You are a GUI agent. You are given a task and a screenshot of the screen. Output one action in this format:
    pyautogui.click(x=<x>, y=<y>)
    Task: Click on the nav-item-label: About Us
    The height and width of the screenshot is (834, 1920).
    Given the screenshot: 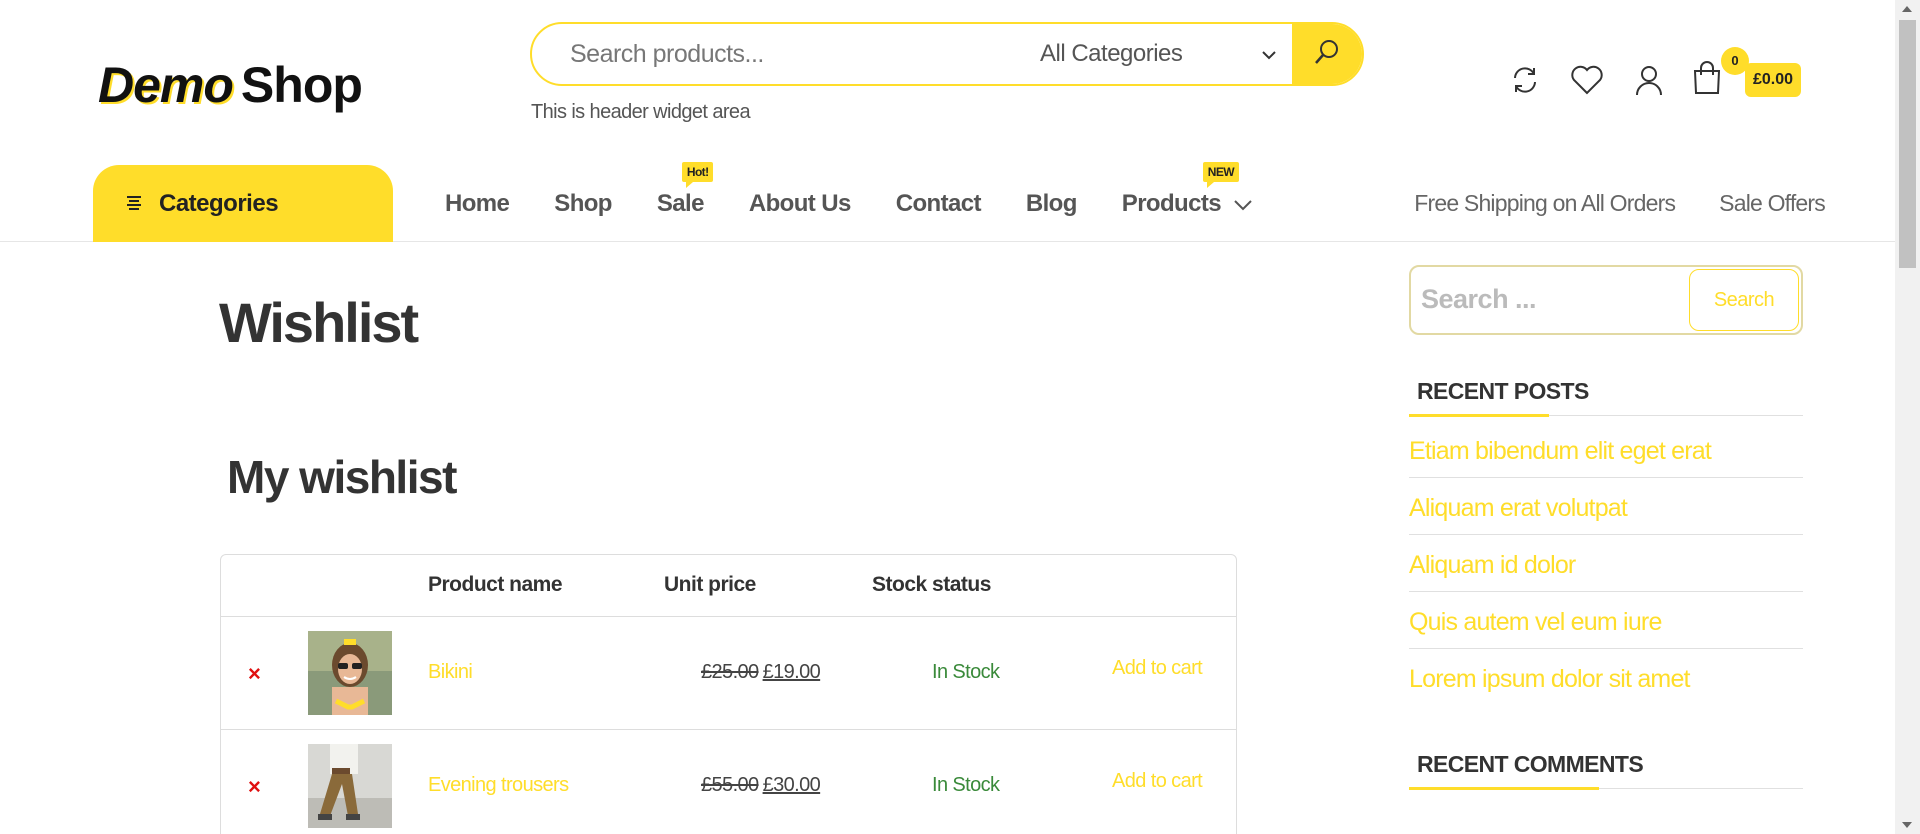 What is the action you would take?
    pyautogui.click(x=799, y=203)
    